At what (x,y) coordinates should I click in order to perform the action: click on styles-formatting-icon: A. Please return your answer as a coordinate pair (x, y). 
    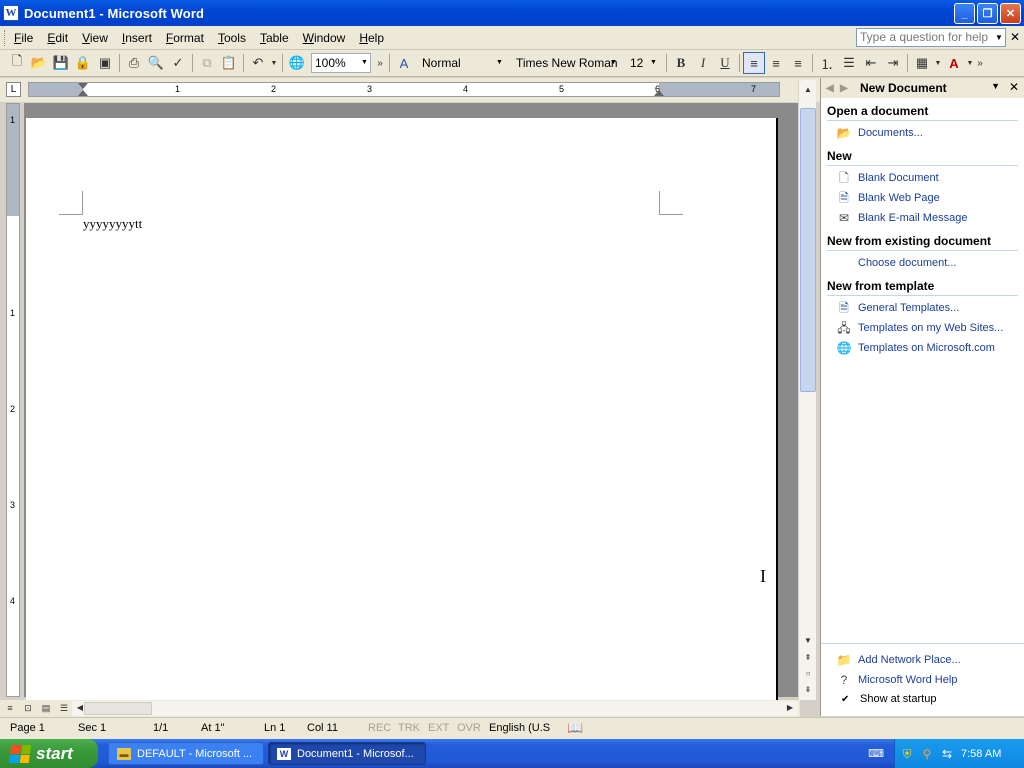
    Looking at the image, I should click on (404, 63).